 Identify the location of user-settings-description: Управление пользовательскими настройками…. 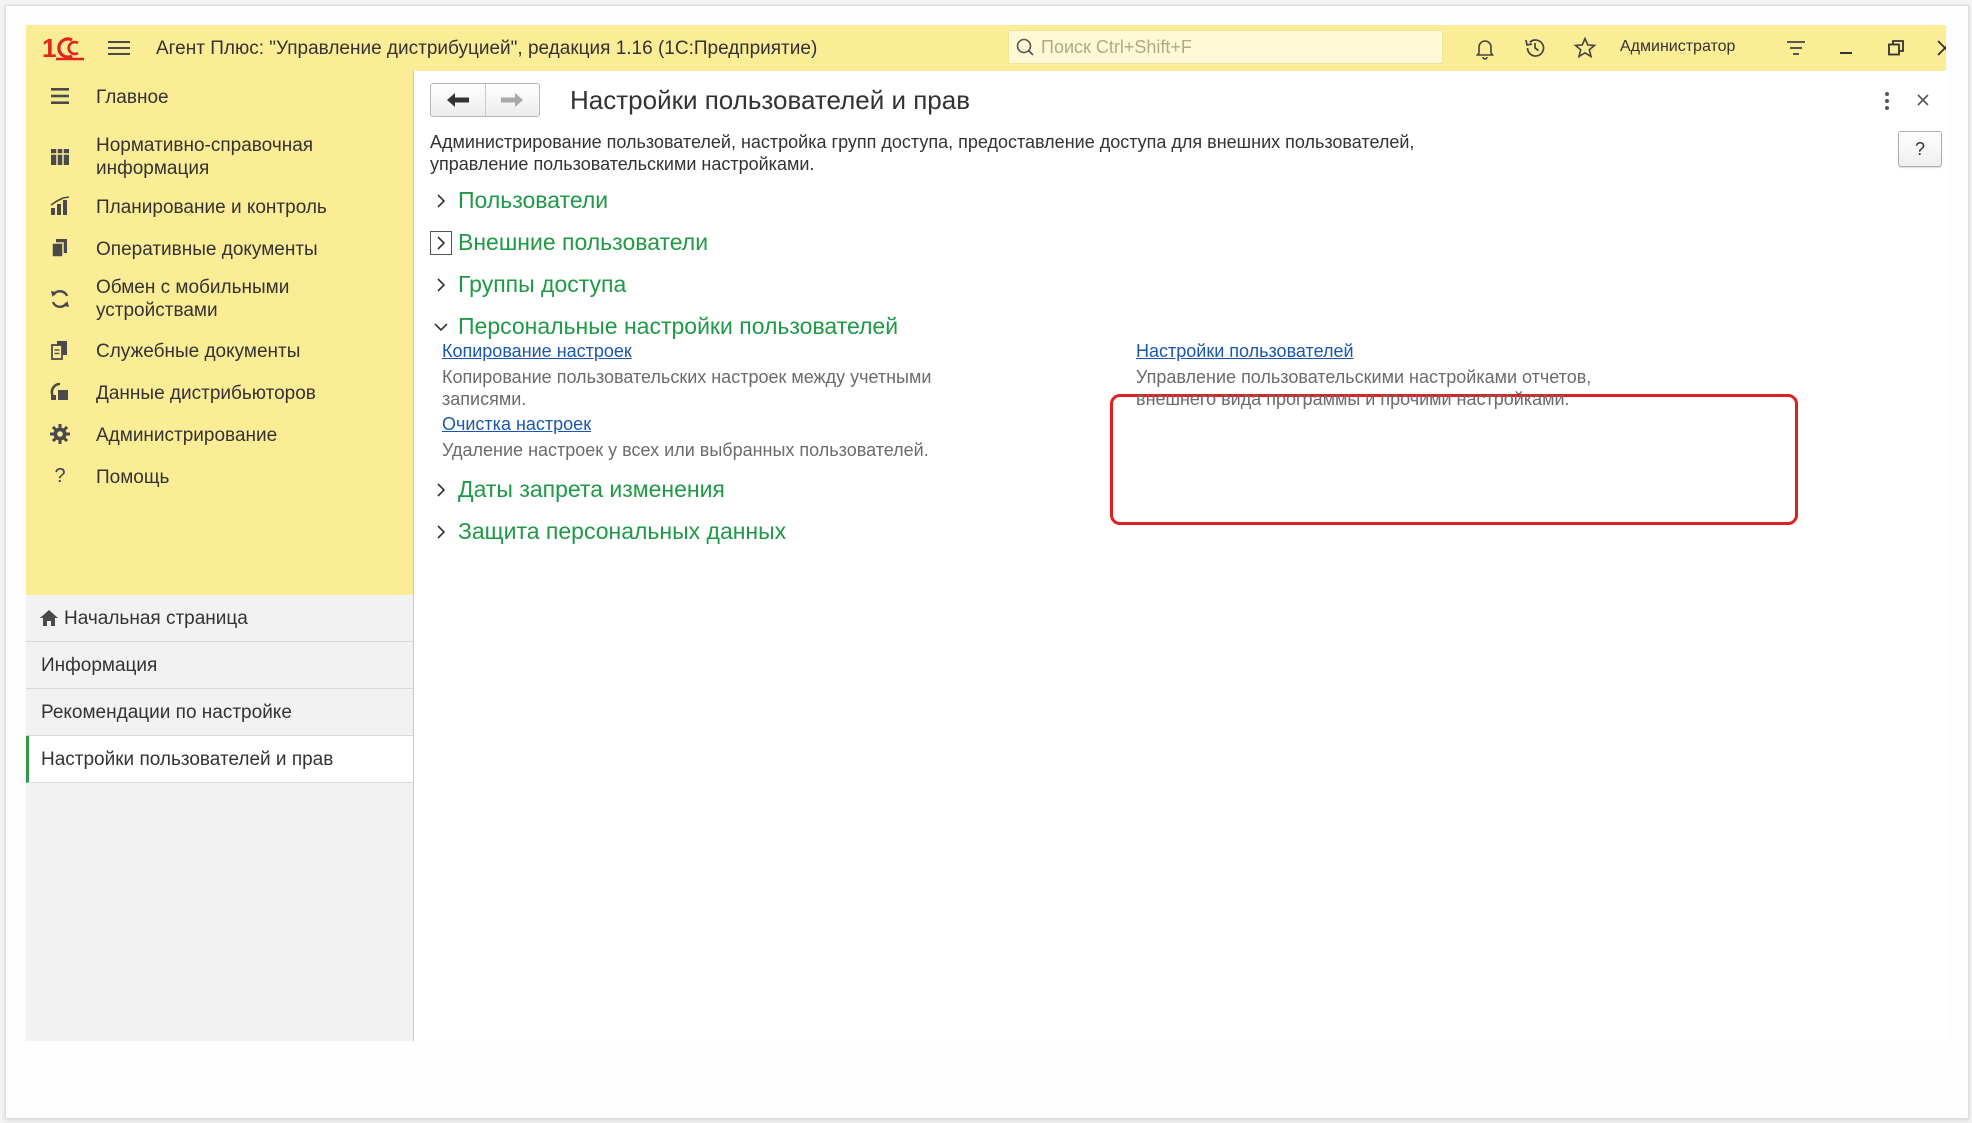
(1364, 388).